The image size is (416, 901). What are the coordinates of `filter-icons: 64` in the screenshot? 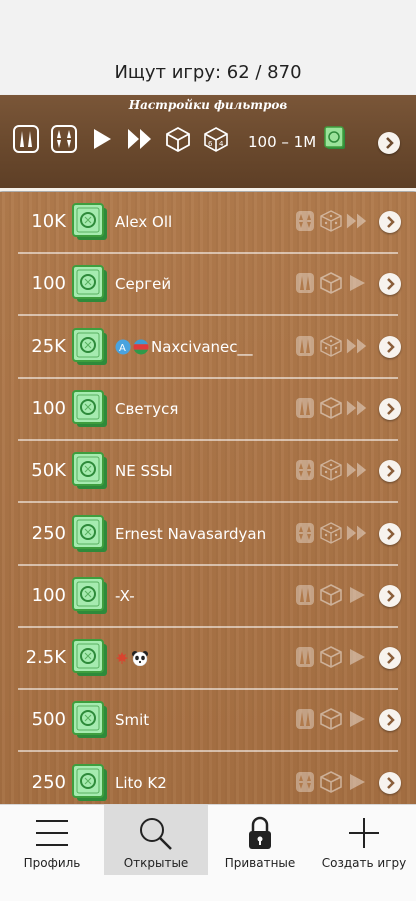 It's located at (121, 139).